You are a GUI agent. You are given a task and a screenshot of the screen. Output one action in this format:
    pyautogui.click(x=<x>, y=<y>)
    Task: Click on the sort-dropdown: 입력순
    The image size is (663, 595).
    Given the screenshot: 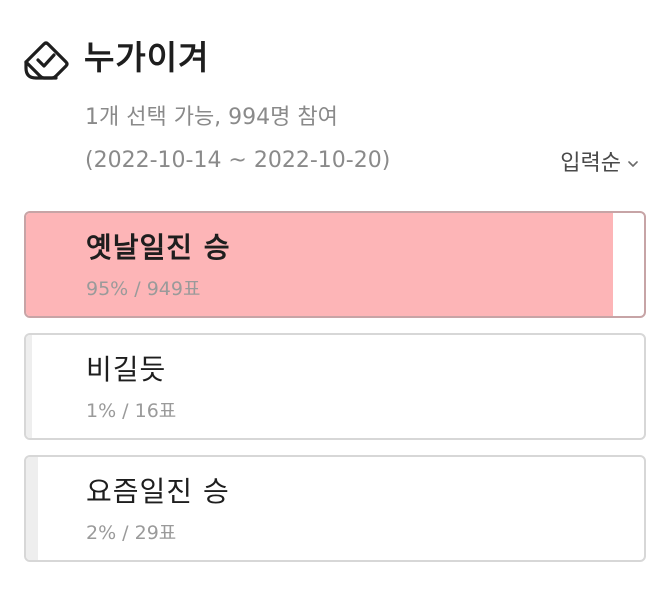 What is the action you would take?
    pyautogui.click(x=599, y=164)
    